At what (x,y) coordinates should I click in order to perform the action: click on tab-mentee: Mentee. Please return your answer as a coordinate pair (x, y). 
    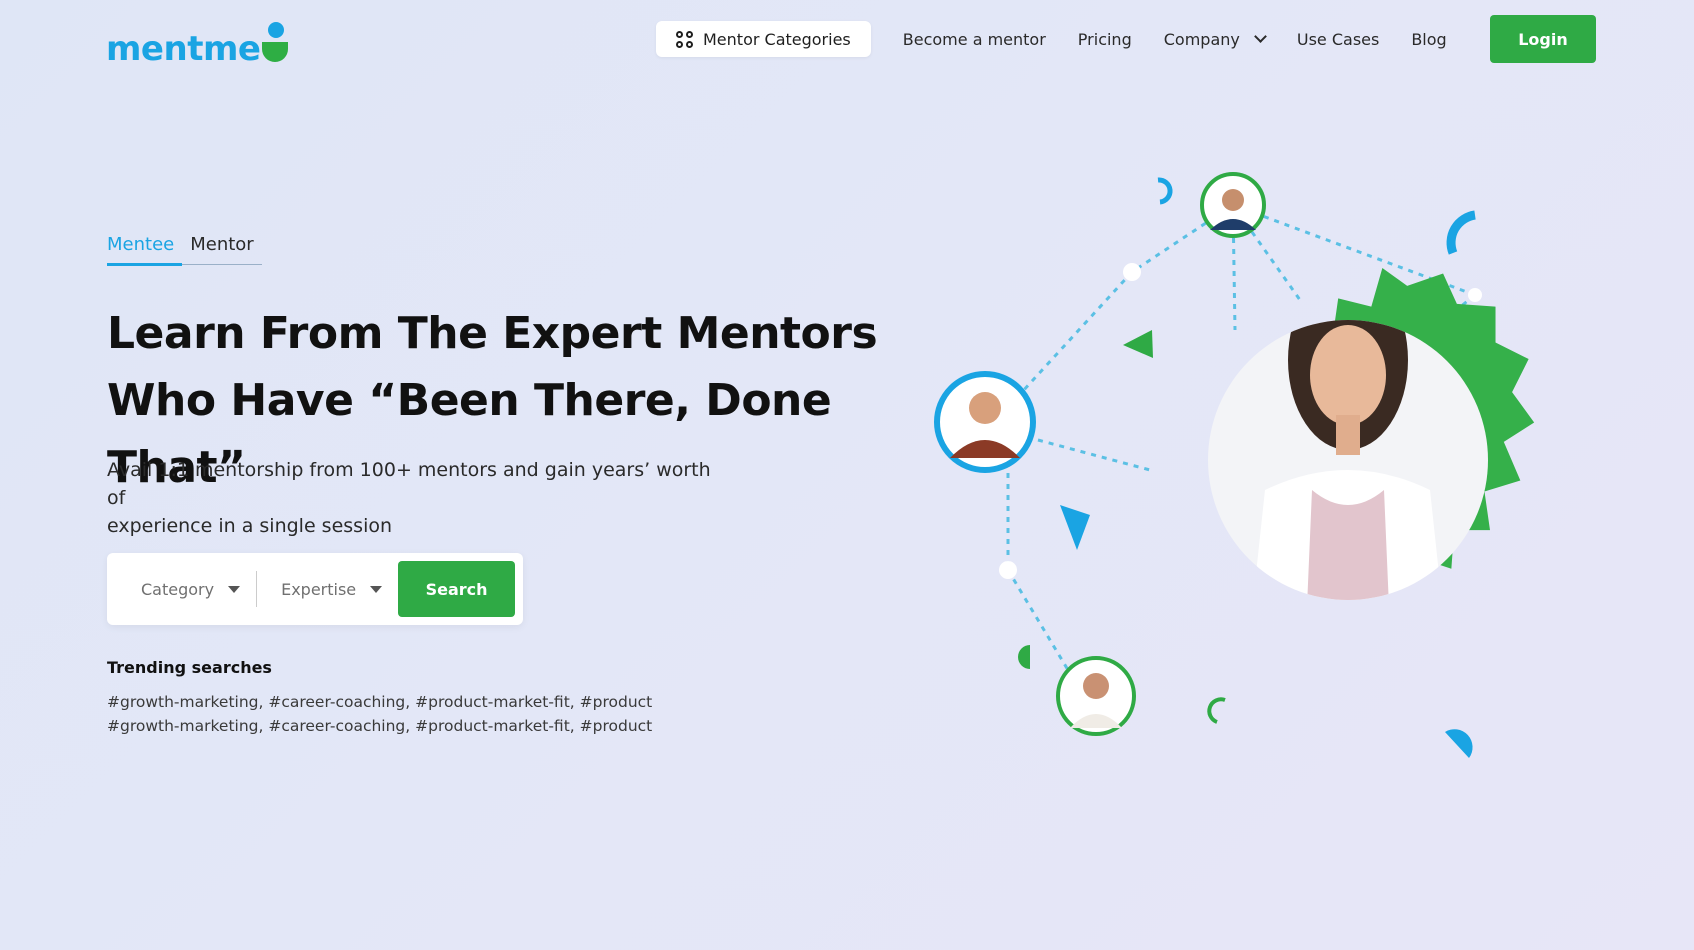
    Looking at the image, I should click on (145, 250).